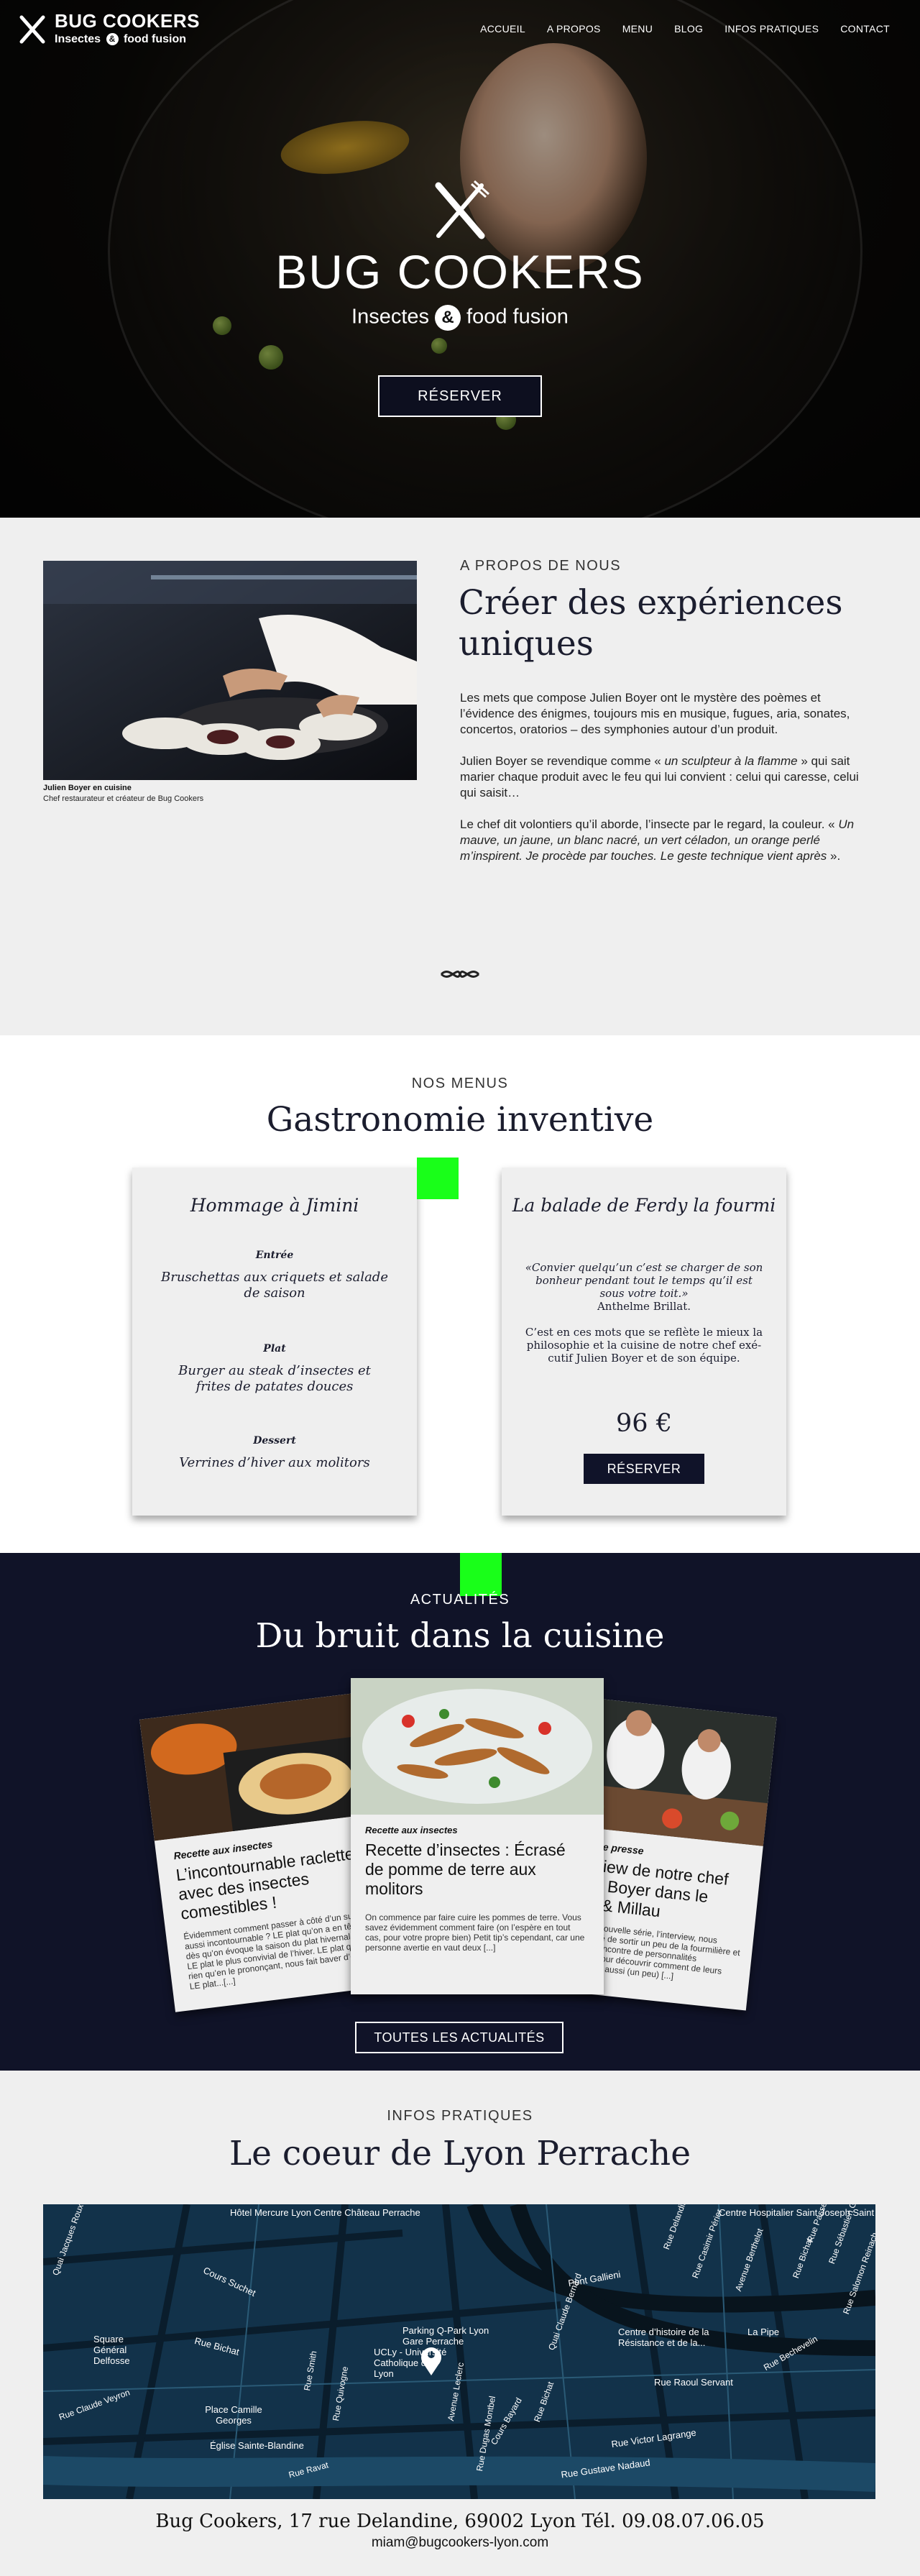  Describe the element at coordinates (87, 788) in the screenshot. I see `photo-caption-name: Julien Boyer en cuisine` at that location.